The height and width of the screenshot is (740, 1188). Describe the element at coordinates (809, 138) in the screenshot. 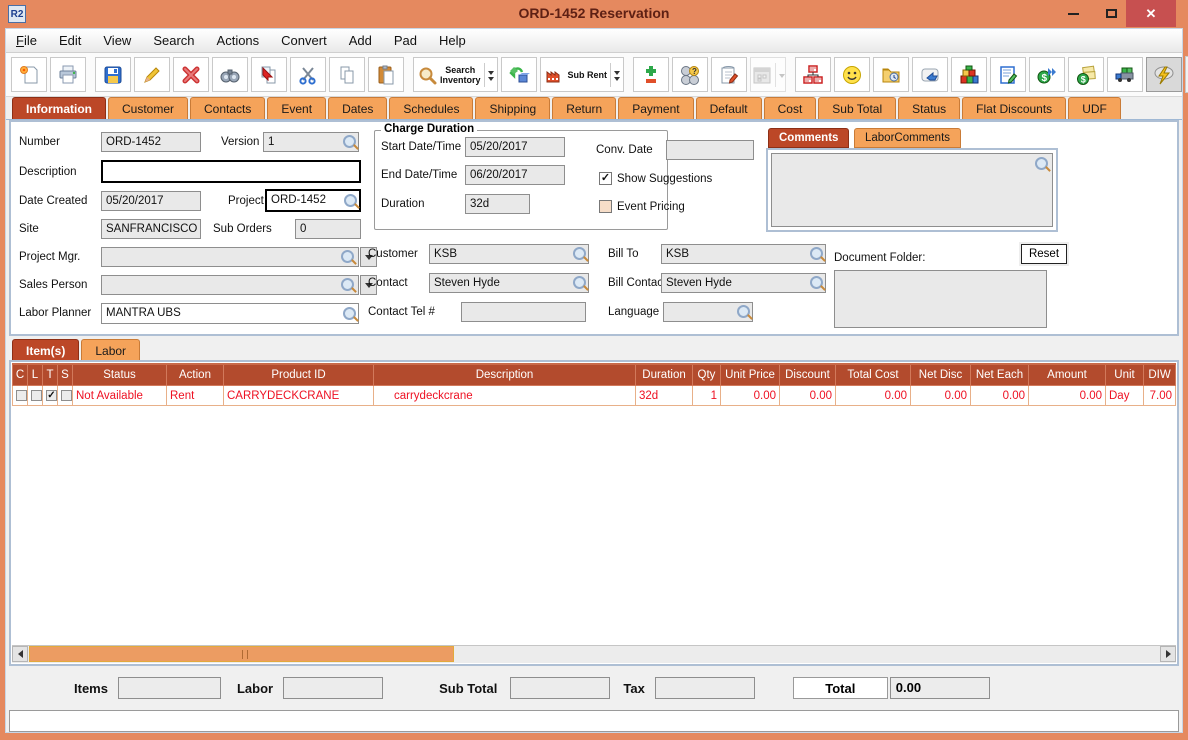

I see `tab-comments: Comments` at that location.